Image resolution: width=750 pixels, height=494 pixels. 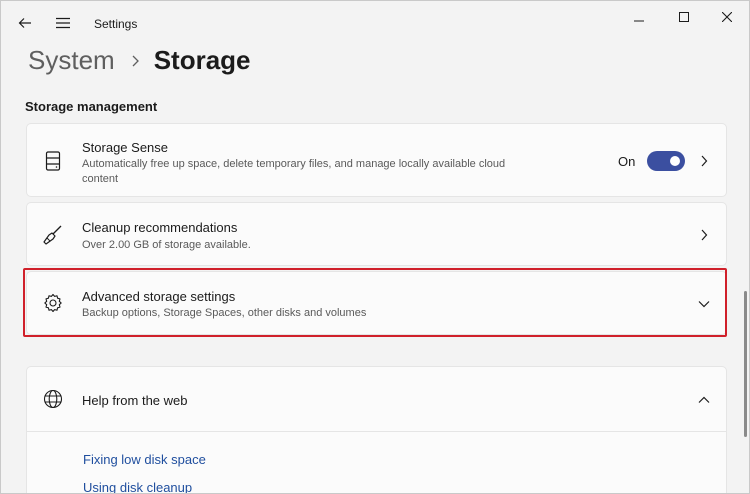 I want to click on close-icon, so click(x=727, y=17).